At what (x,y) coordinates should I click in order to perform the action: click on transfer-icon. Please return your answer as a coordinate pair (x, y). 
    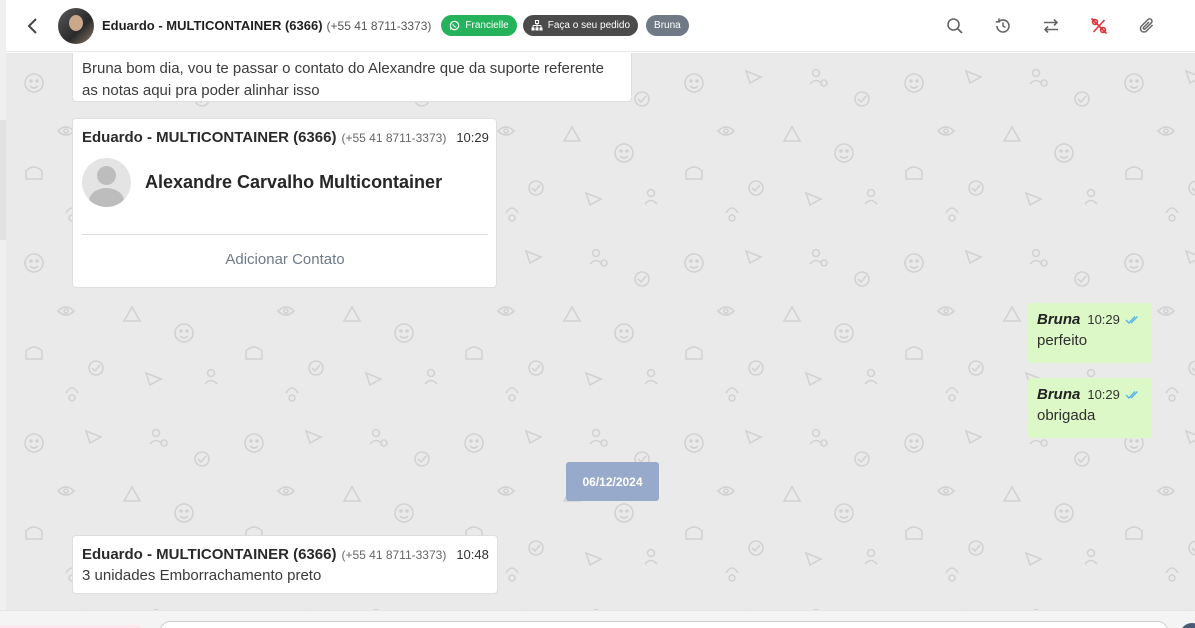
    Looking at the image, I should click on (1051, 26).